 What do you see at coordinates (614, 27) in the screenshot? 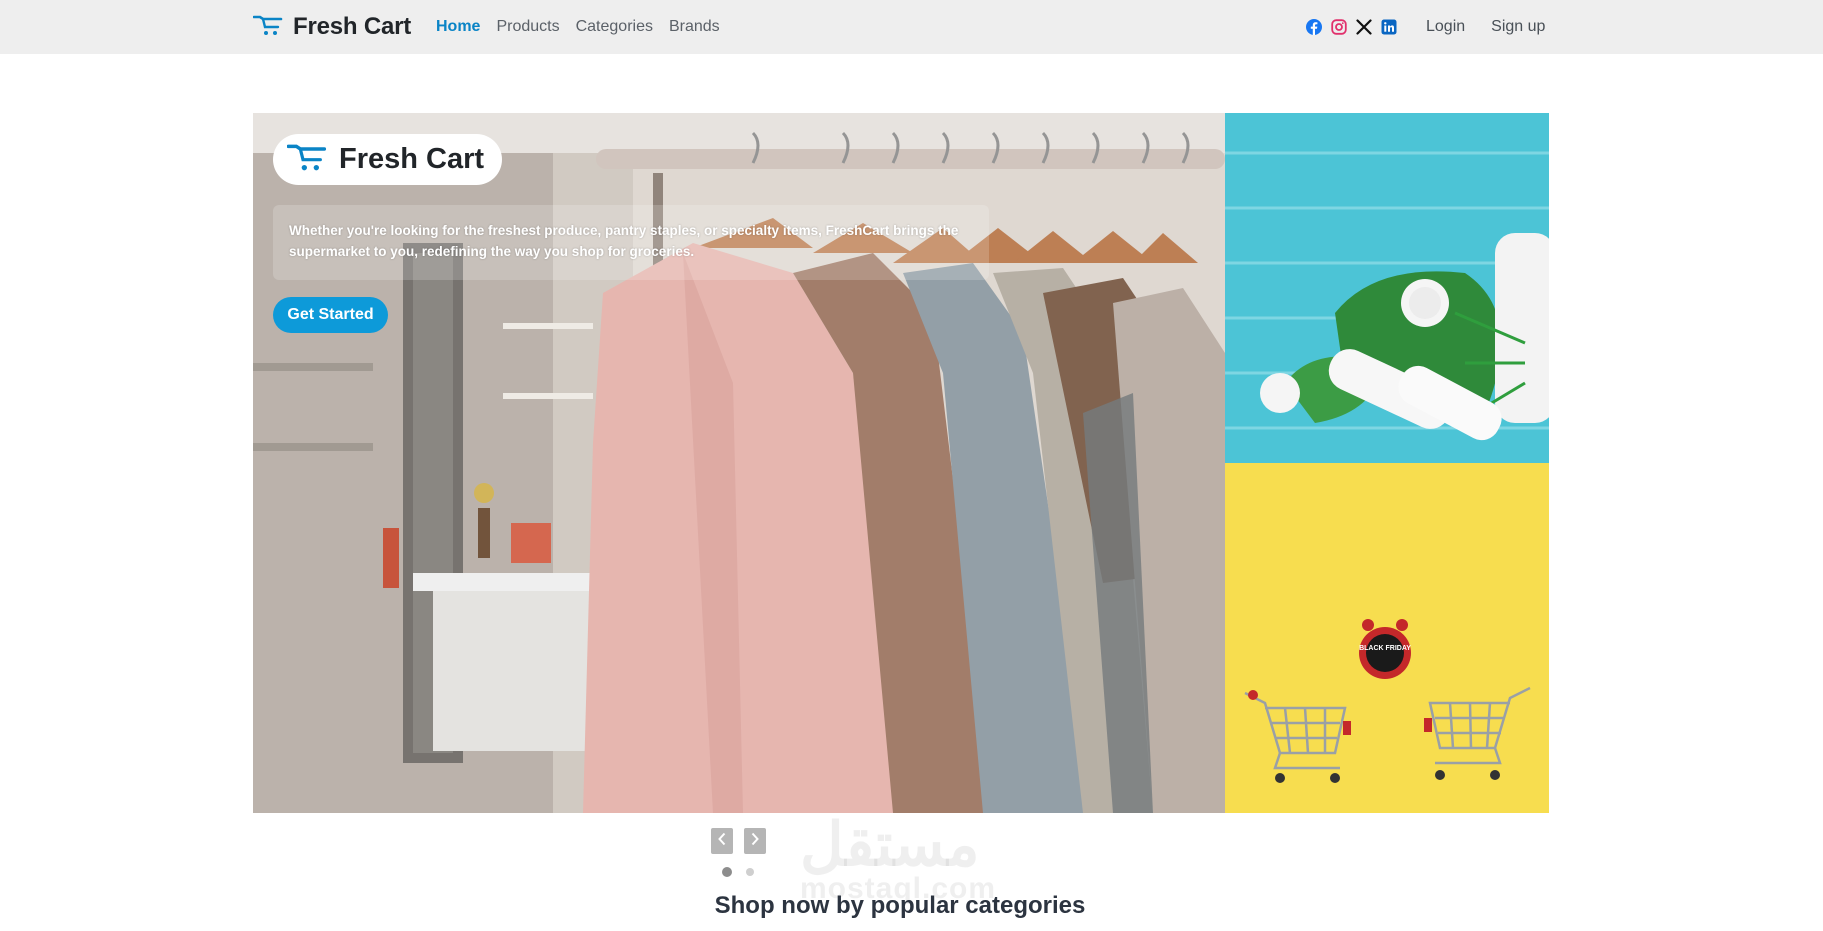
I see `nav-categories: Categories` at bounding box center [614, 27].